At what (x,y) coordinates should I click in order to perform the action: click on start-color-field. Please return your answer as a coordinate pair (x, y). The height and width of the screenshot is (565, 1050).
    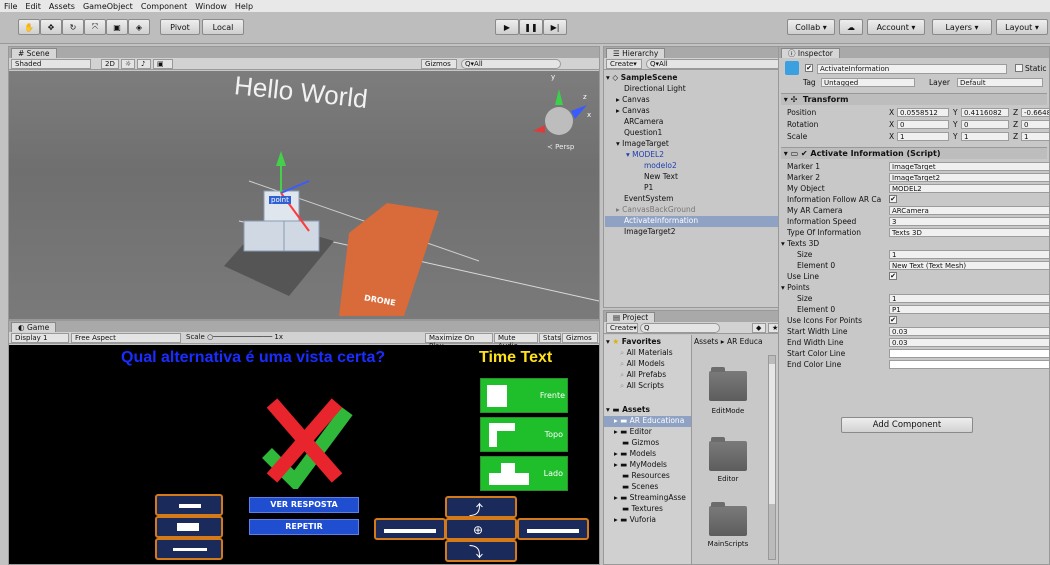
    Looking at the image, I should click on (969, 353).